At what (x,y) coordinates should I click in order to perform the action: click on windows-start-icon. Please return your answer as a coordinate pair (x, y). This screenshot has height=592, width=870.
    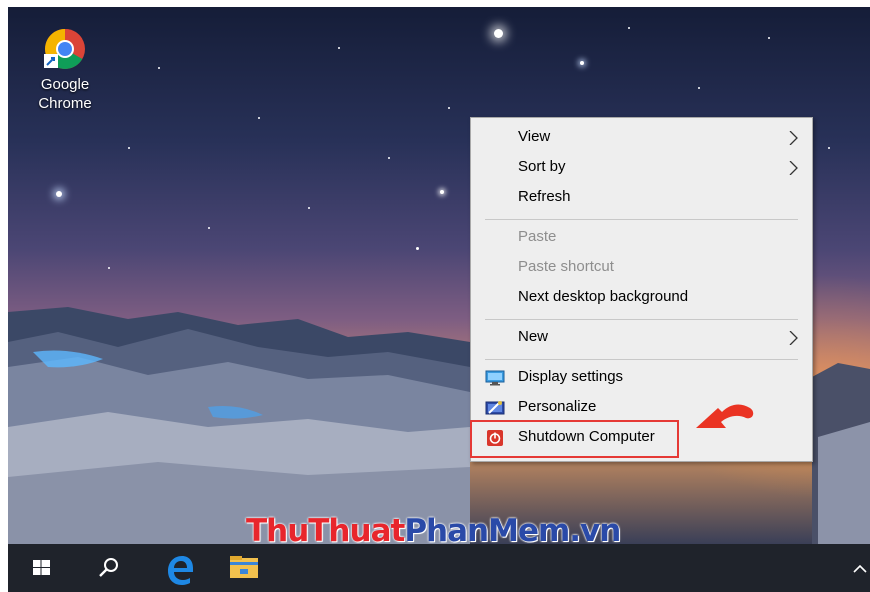
    Looking at the image, I should click on (41, 567).